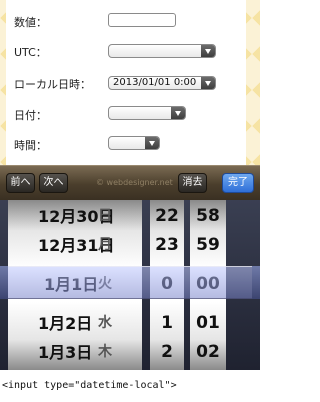 This screenshot has height=402, width=320. What do you see at coordinates (75, 245) in the screenshot?
I see `date-wheel-item: 12月31日月` at bounding box center [75, 245].